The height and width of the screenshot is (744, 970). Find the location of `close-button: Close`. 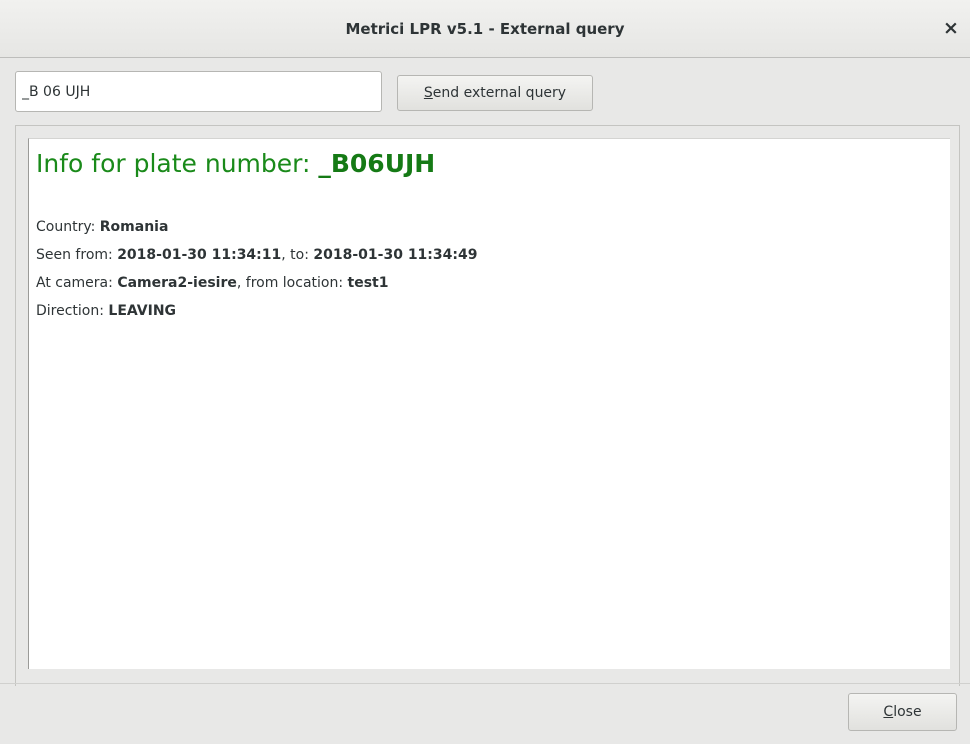

close-button: Close is located at coordinates (902, 712).